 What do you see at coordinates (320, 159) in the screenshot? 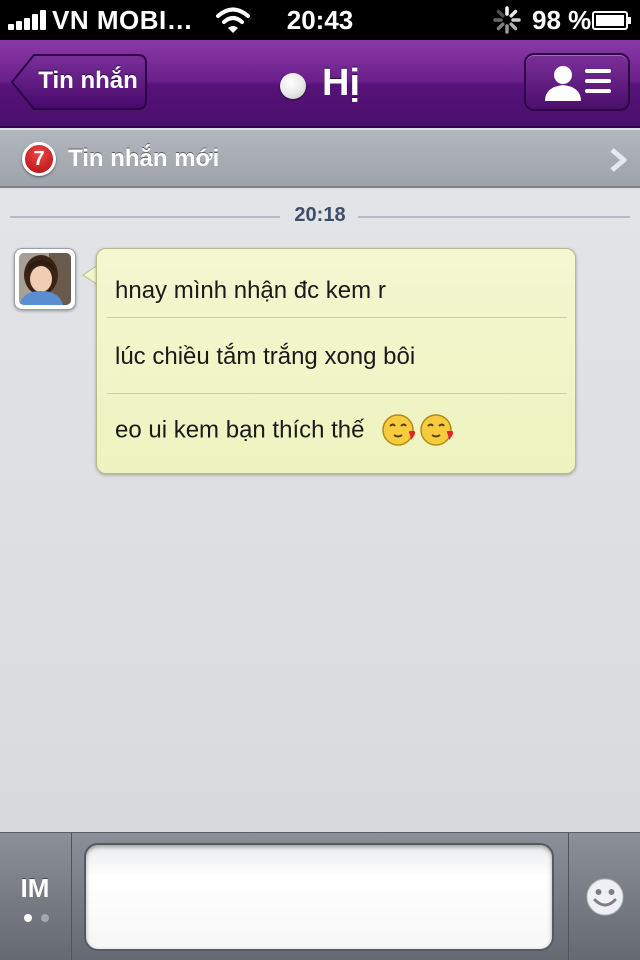
I see `new-messages-bar: 7 Tin nhắn mới` at bounding box center [320, 159].